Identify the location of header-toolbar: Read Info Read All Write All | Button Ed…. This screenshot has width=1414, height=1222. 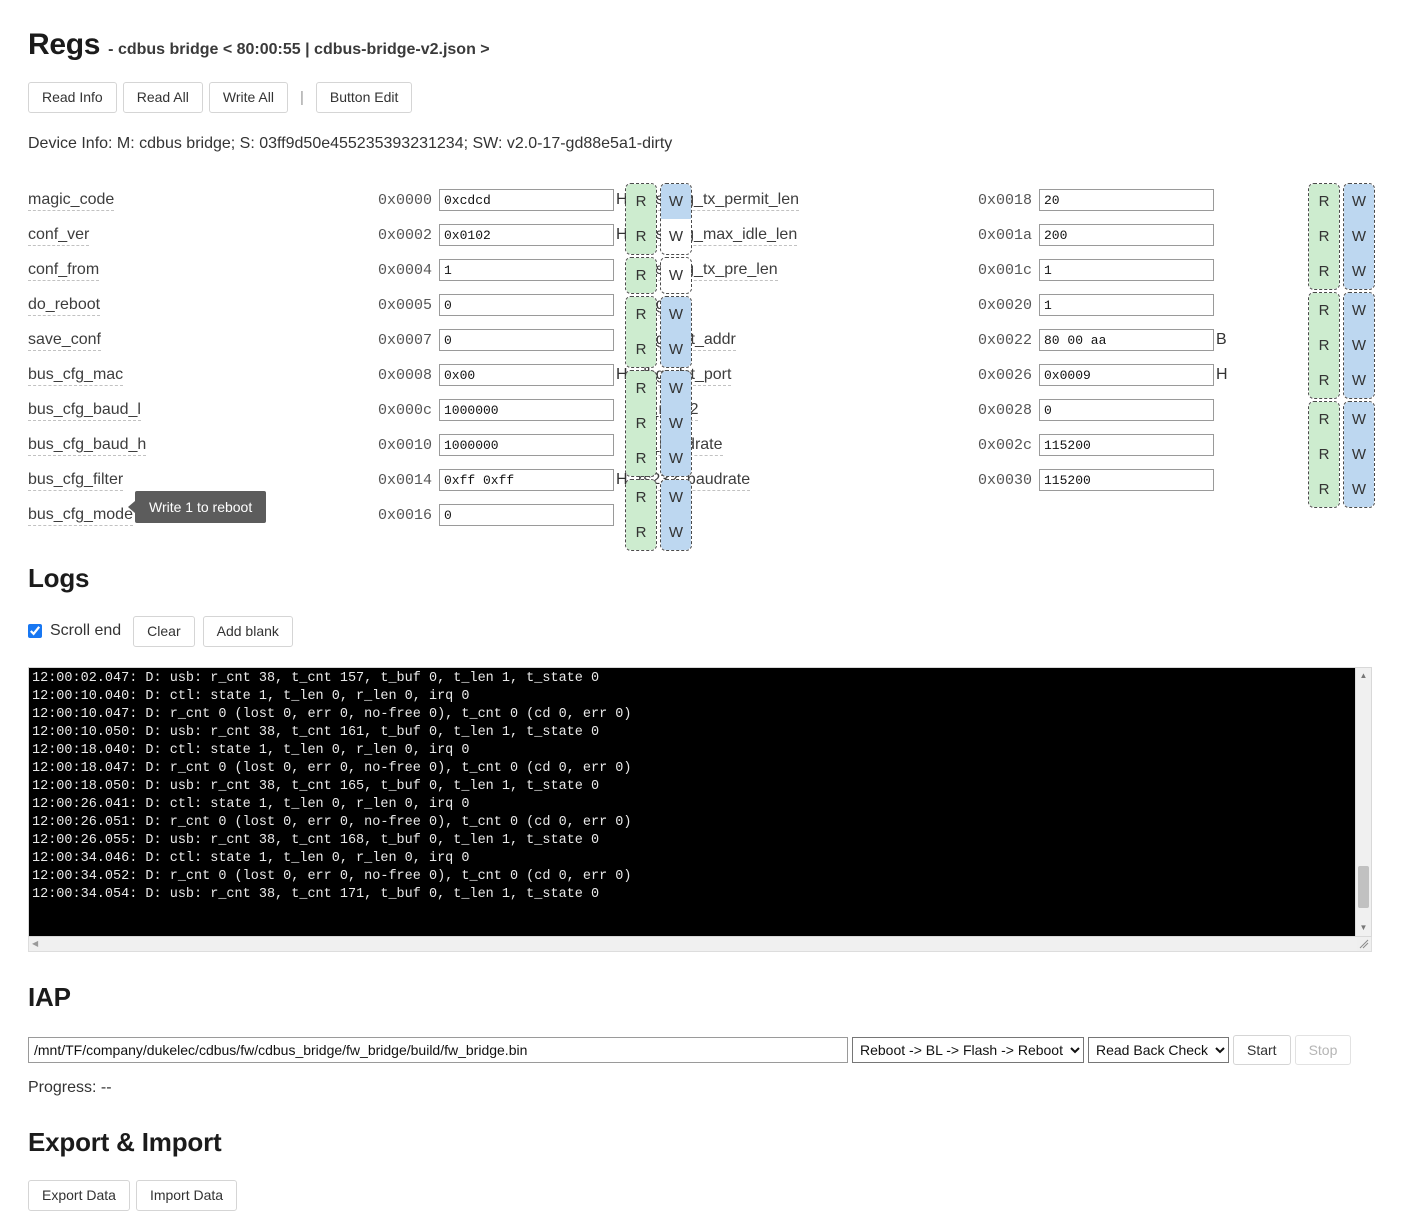
(707, 97).